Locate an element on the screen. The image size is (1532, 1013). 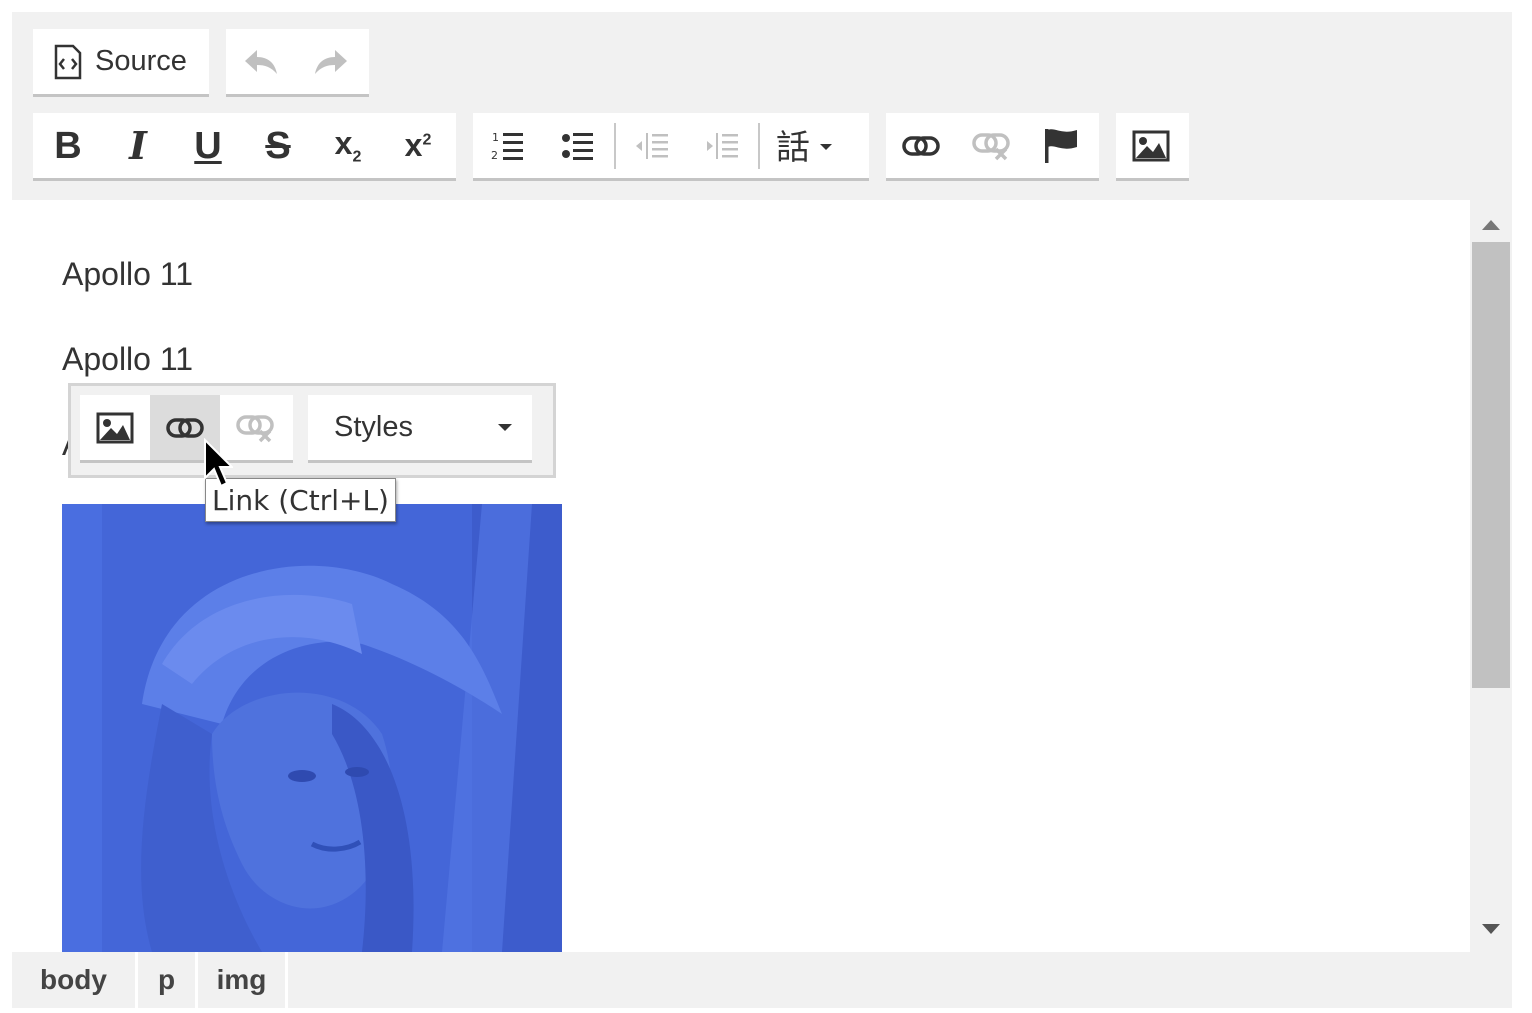
photo is located at coordinates (312, 728).